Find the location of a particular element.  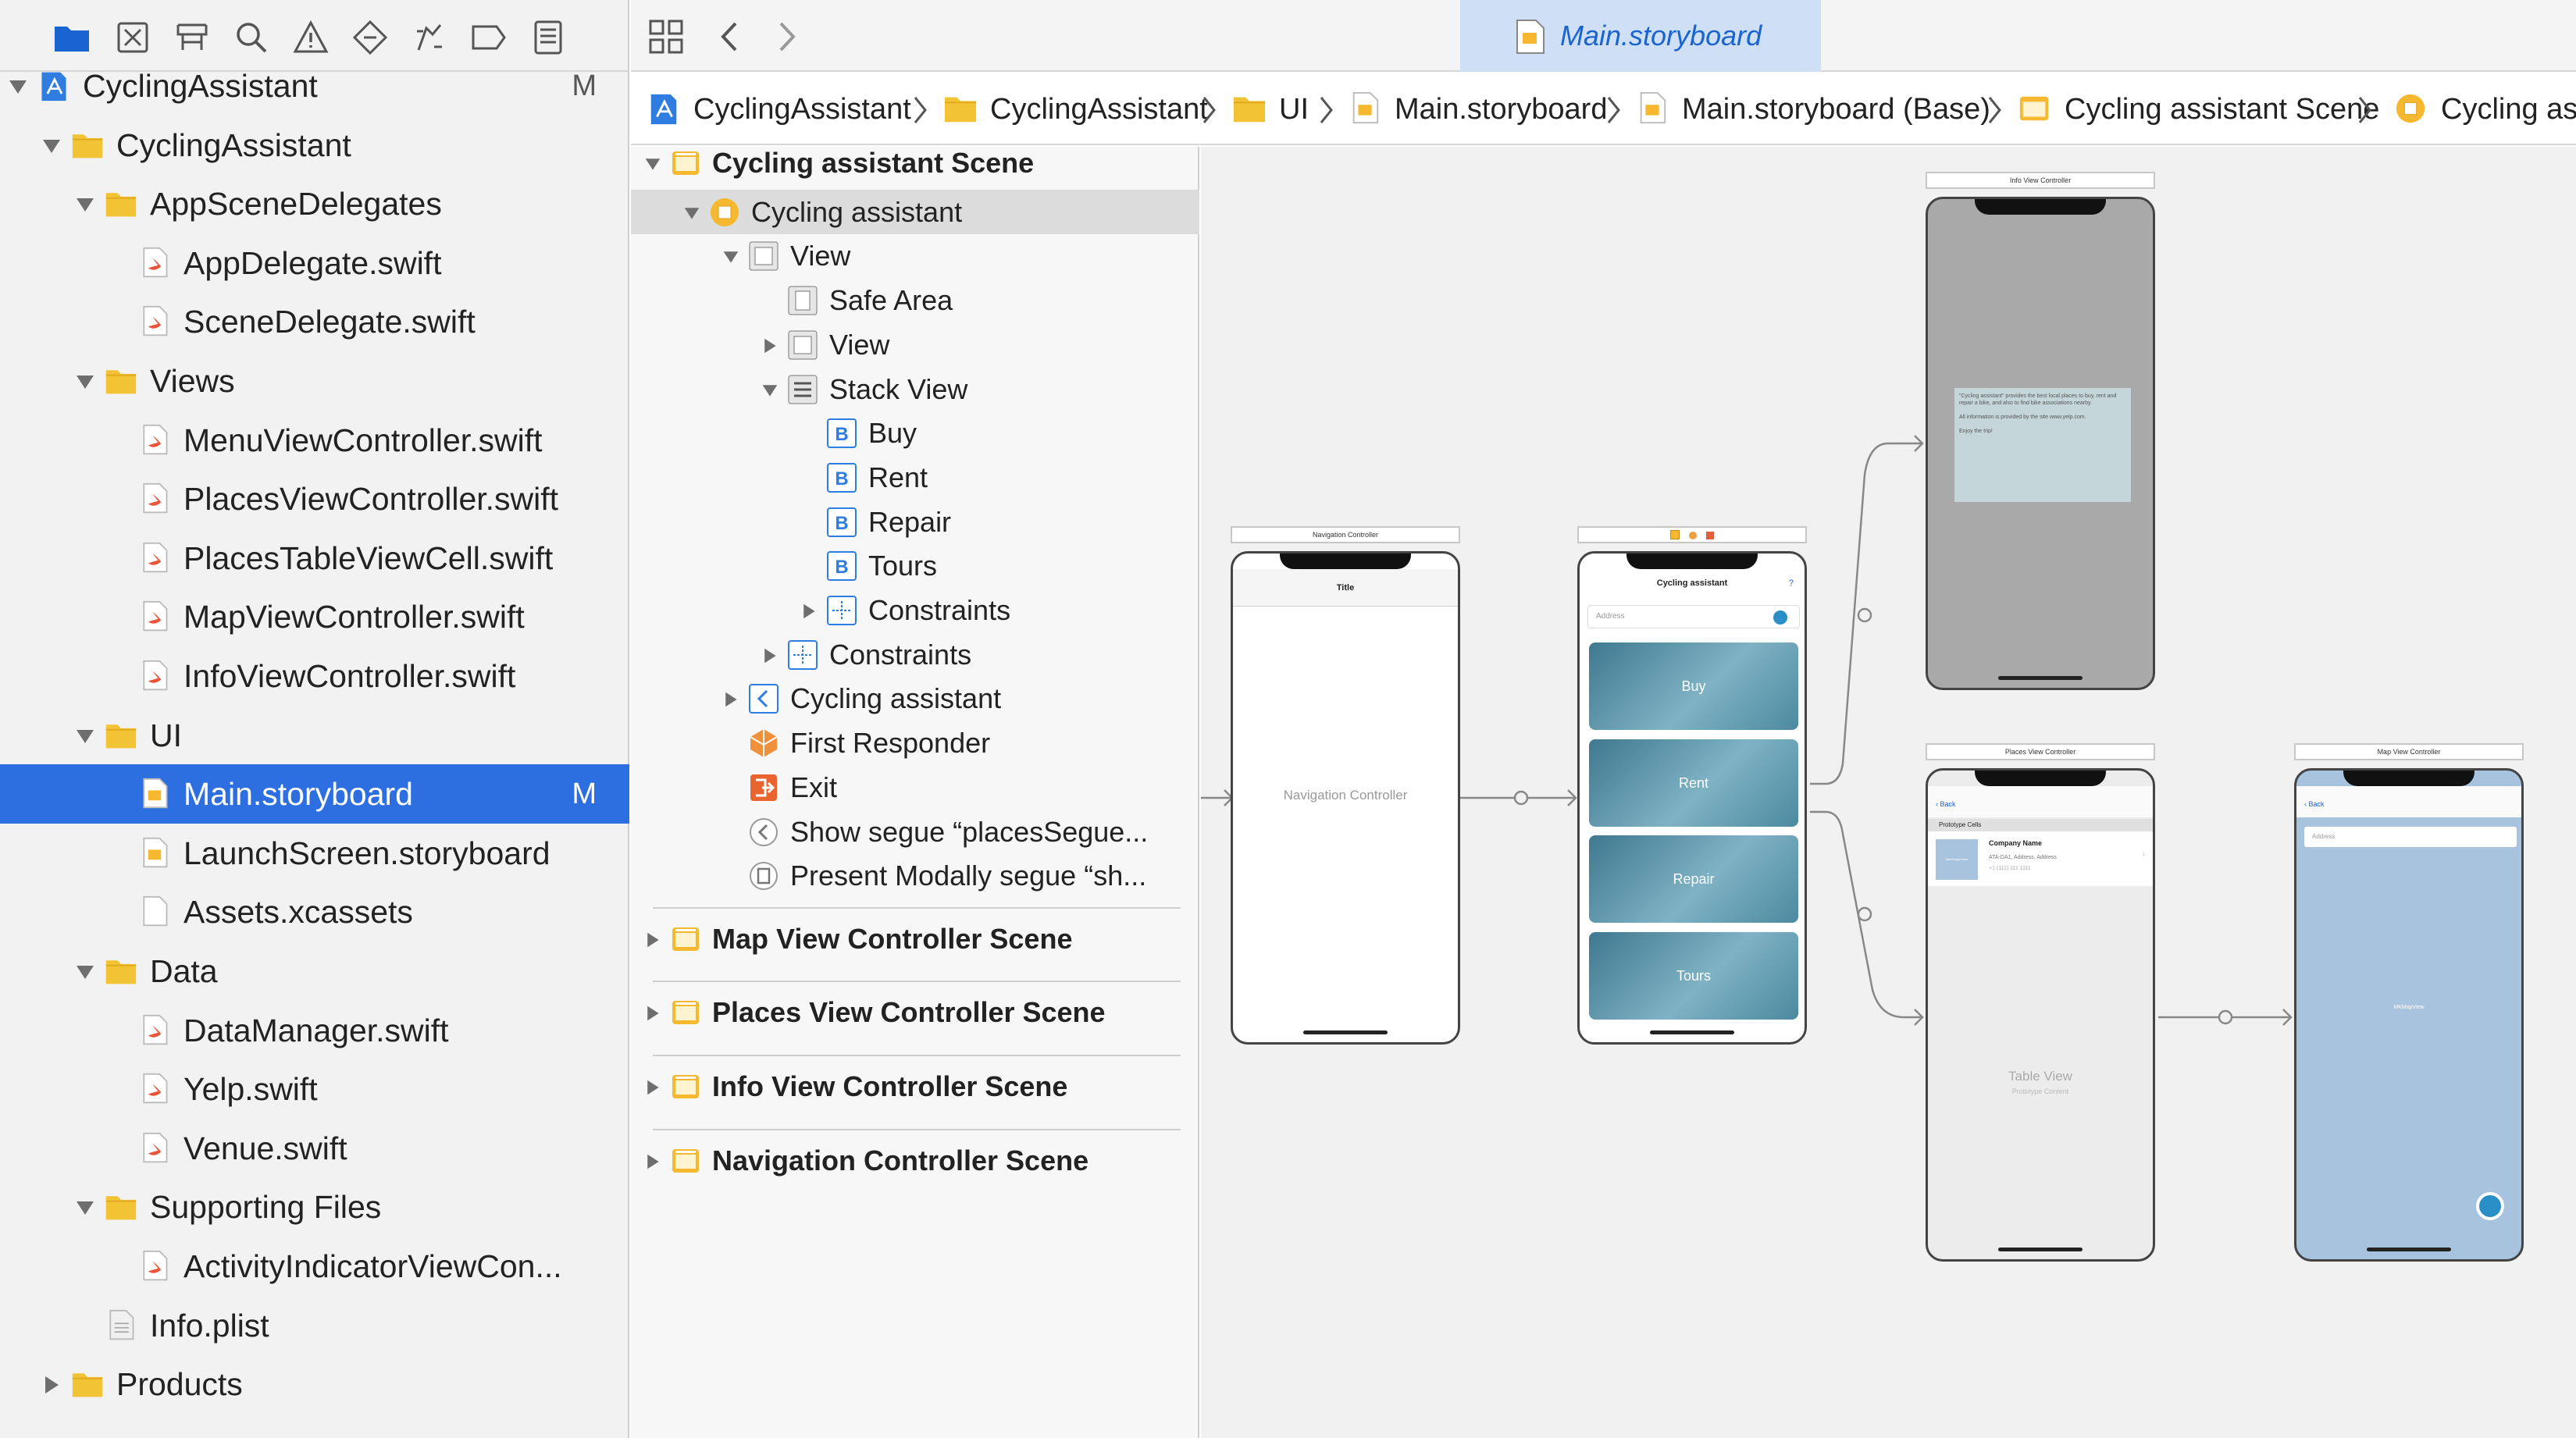

outline-row: B Rent is located at coordinates (915, 477).